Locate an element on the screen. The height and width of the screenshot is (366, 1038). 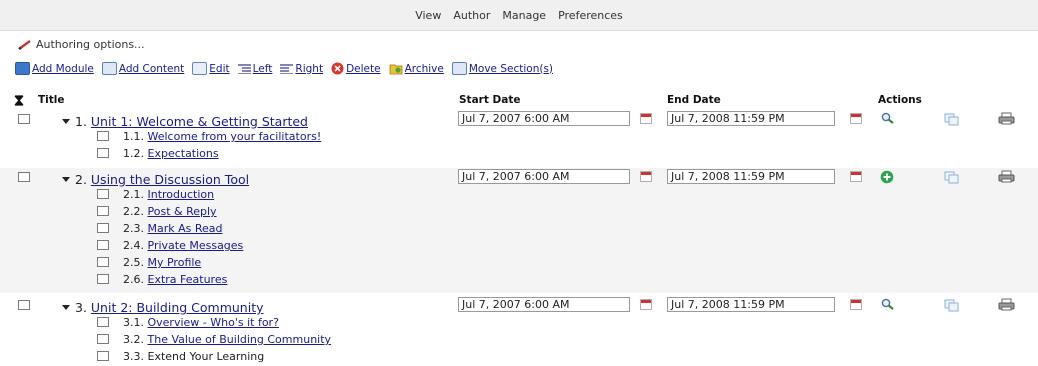
header-actions: Actions is located at coordinates (900, 100).